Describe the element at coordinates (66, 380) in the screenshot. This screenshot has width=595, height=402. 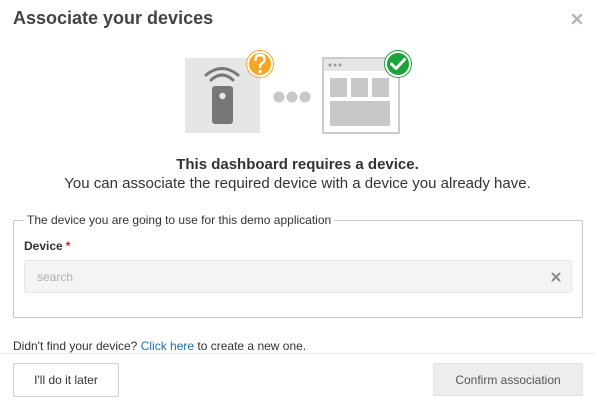
I see `do-it-later-button: I'll do it later` at that location.